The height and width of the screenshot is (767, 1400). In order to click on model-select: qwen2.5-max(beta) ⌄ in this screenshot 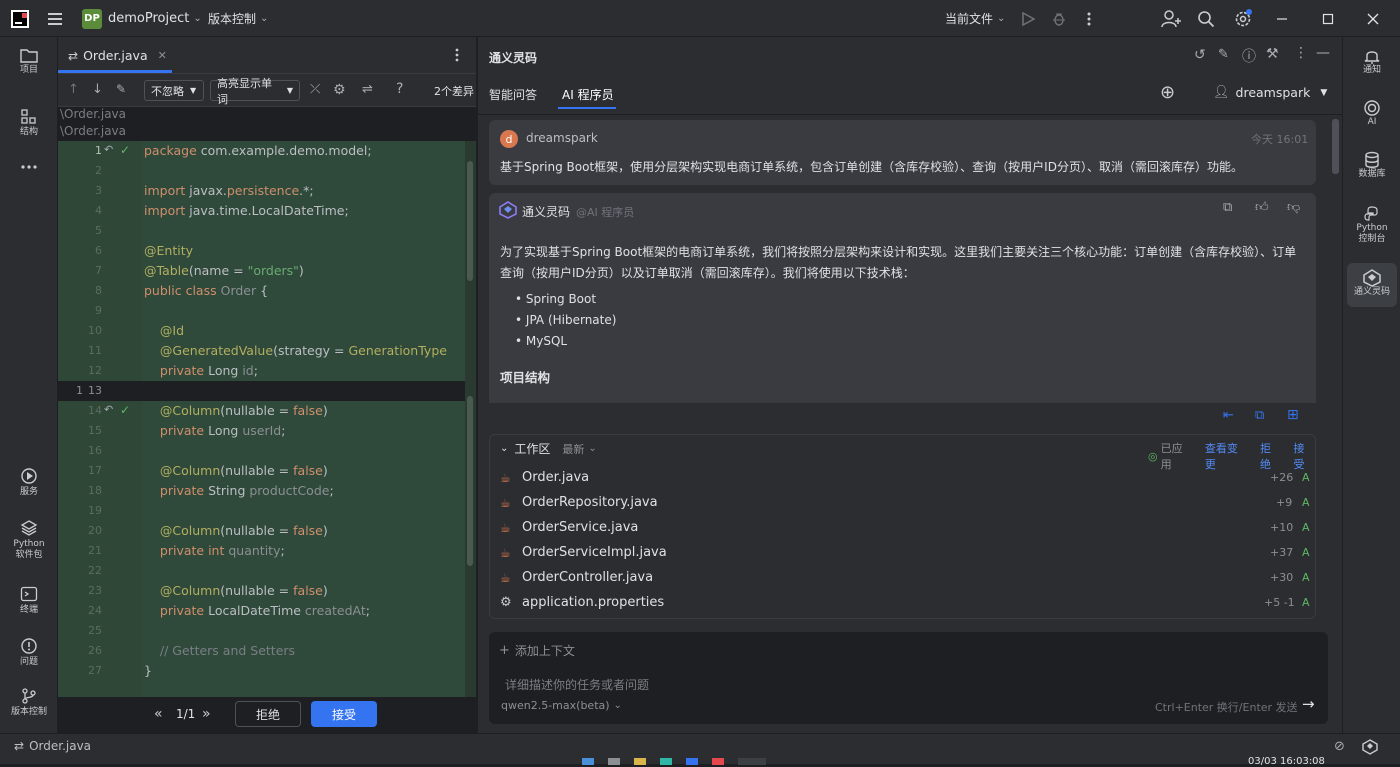, I will do `click(561, 705)`.